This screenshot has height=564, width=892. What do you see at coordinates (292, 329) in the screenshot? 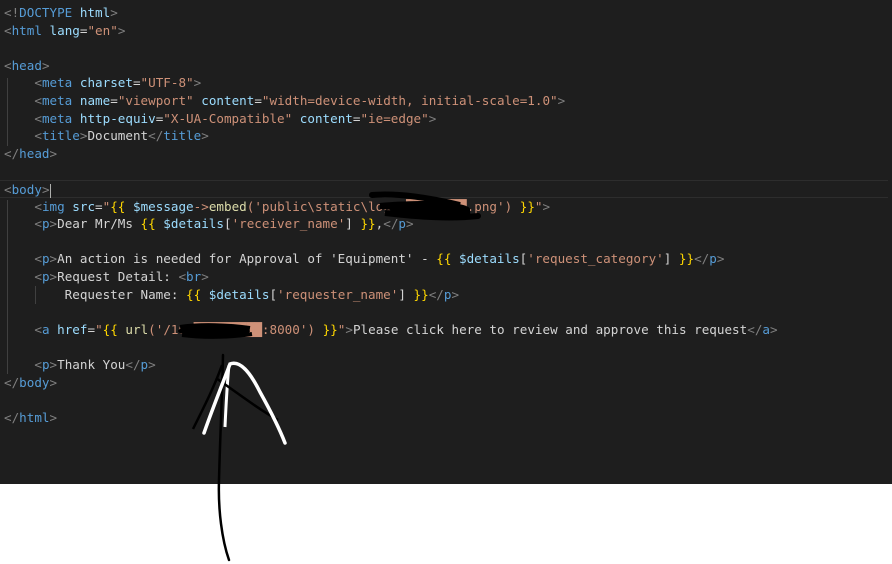
I see `token-str: :8000')` at bounding box center [292, 329].